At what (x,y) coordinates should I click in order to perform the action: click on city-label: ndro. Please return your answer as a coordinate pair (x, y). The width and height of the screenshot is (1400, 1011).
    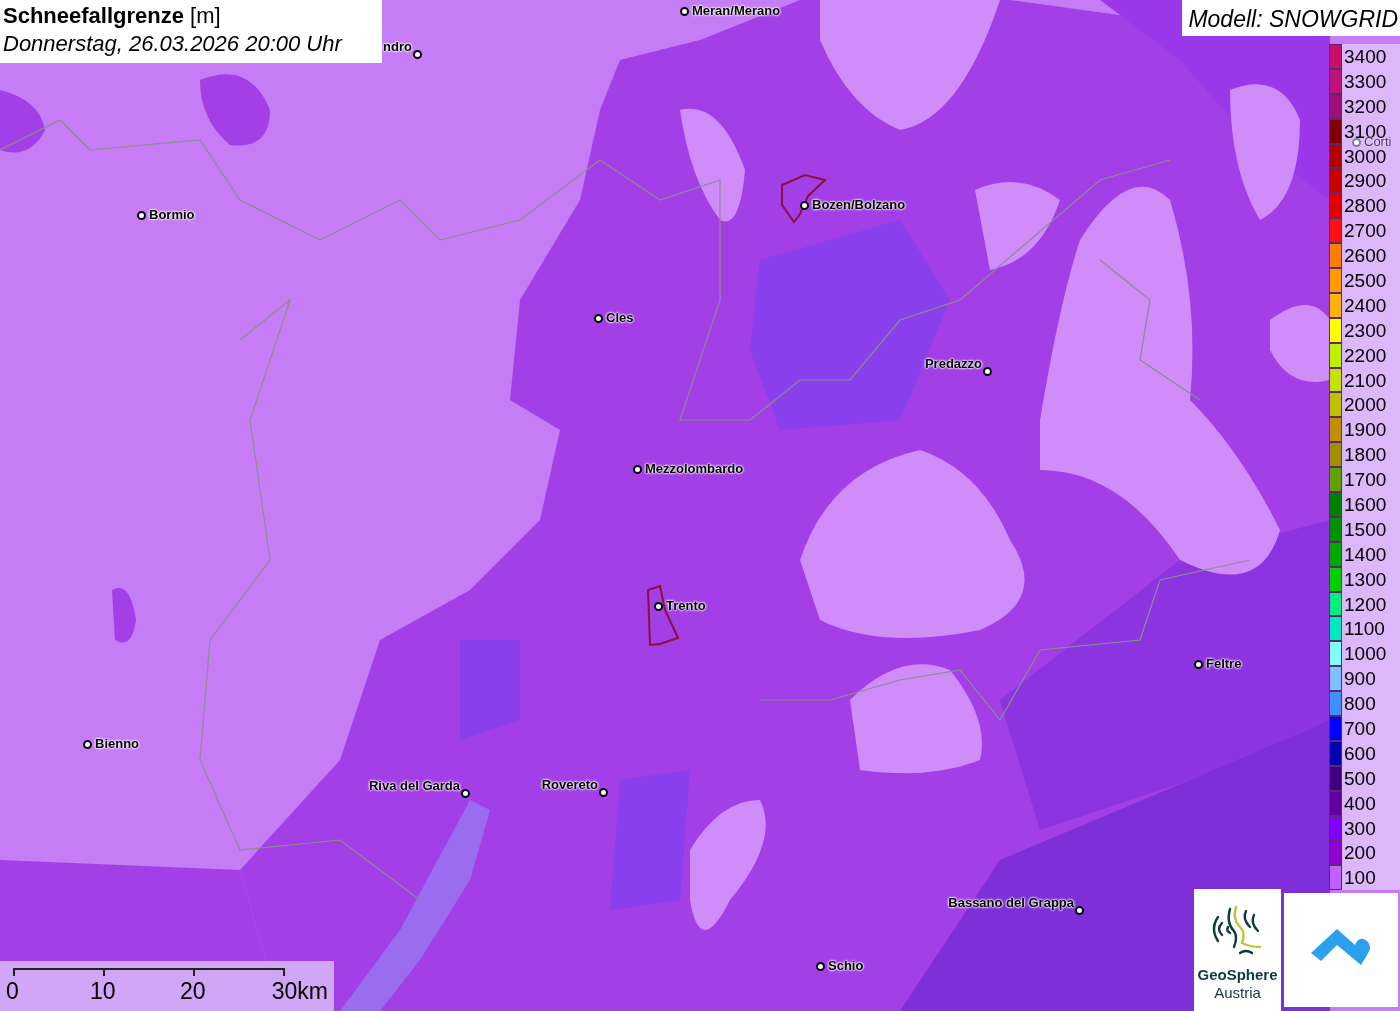
    Looking at the image, I should click on (397, 46).